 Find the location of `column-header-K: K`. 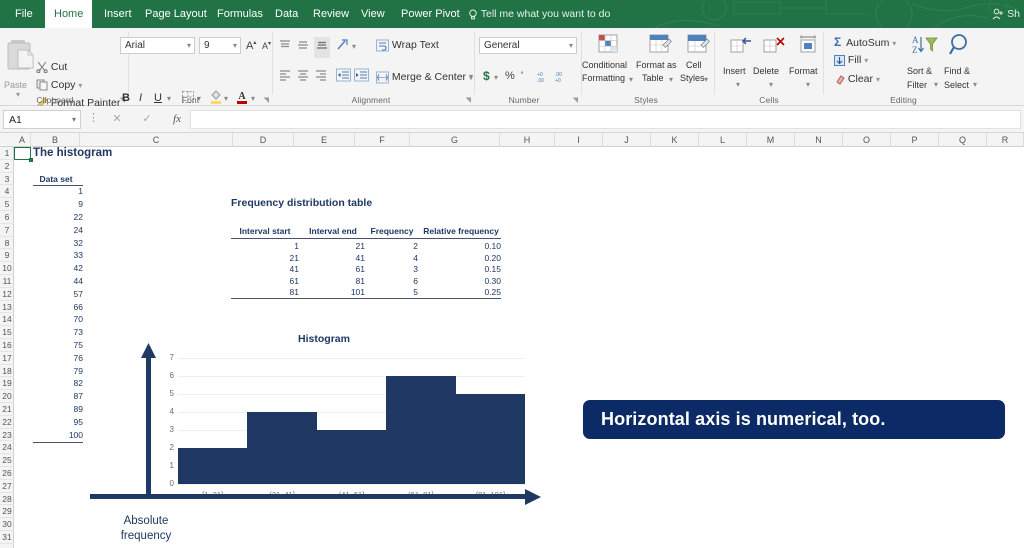

column-header-K: K is located at coordinates (675, 140).